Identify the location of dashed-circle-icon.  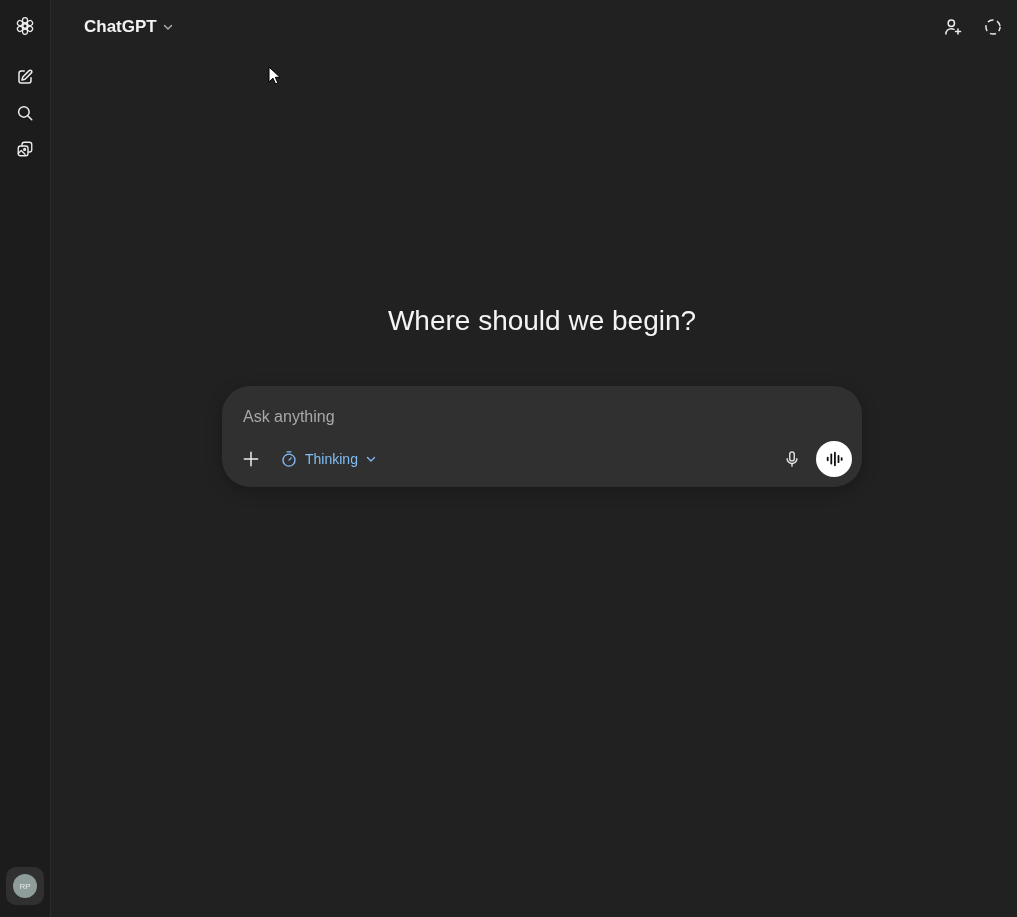
(993, 27).